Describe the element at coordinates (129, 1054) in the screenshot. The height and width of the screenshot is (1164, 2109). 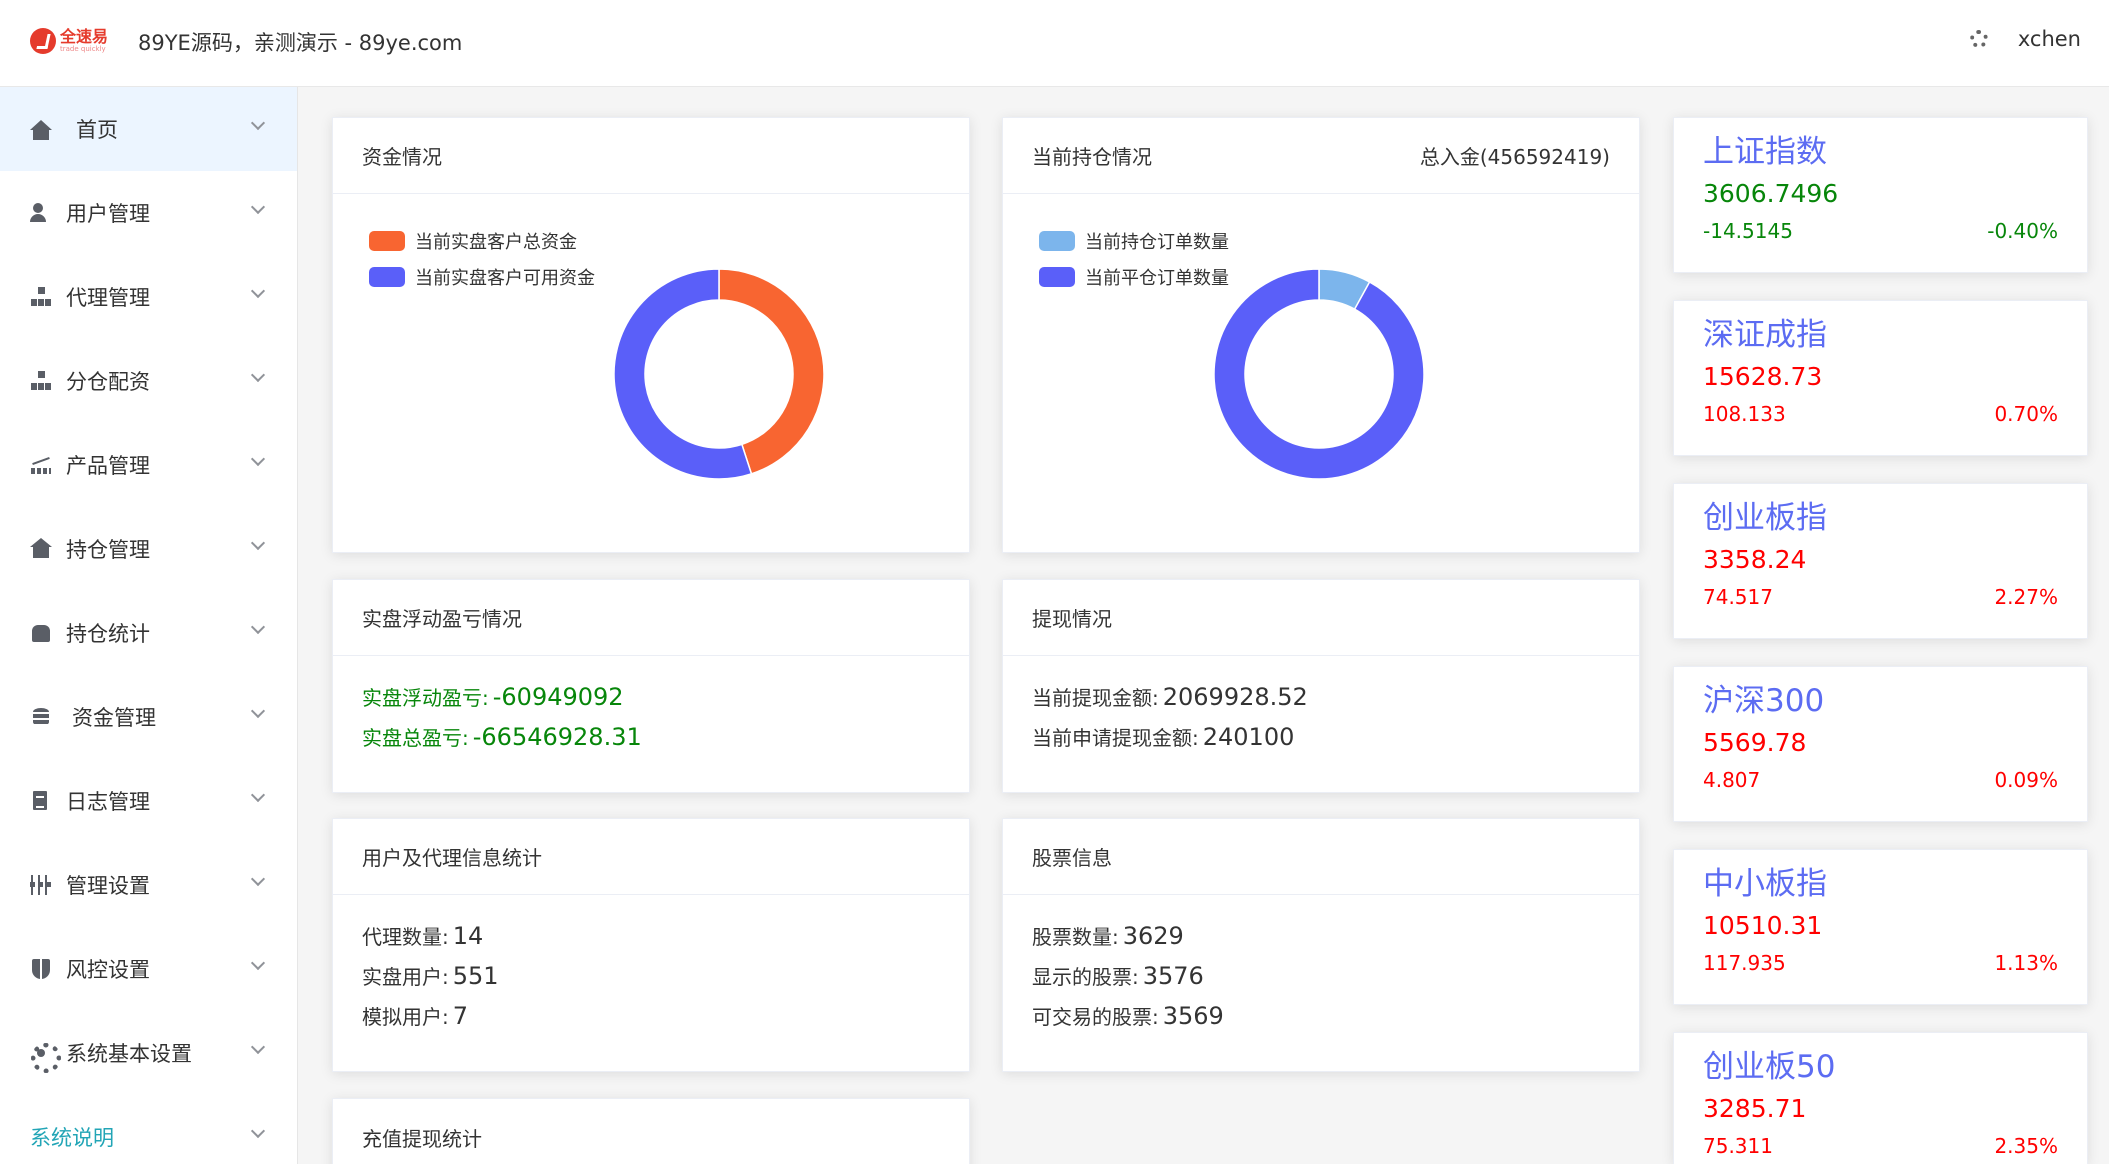
I see `sidebar-item-label: 系统基本设置` at that location.